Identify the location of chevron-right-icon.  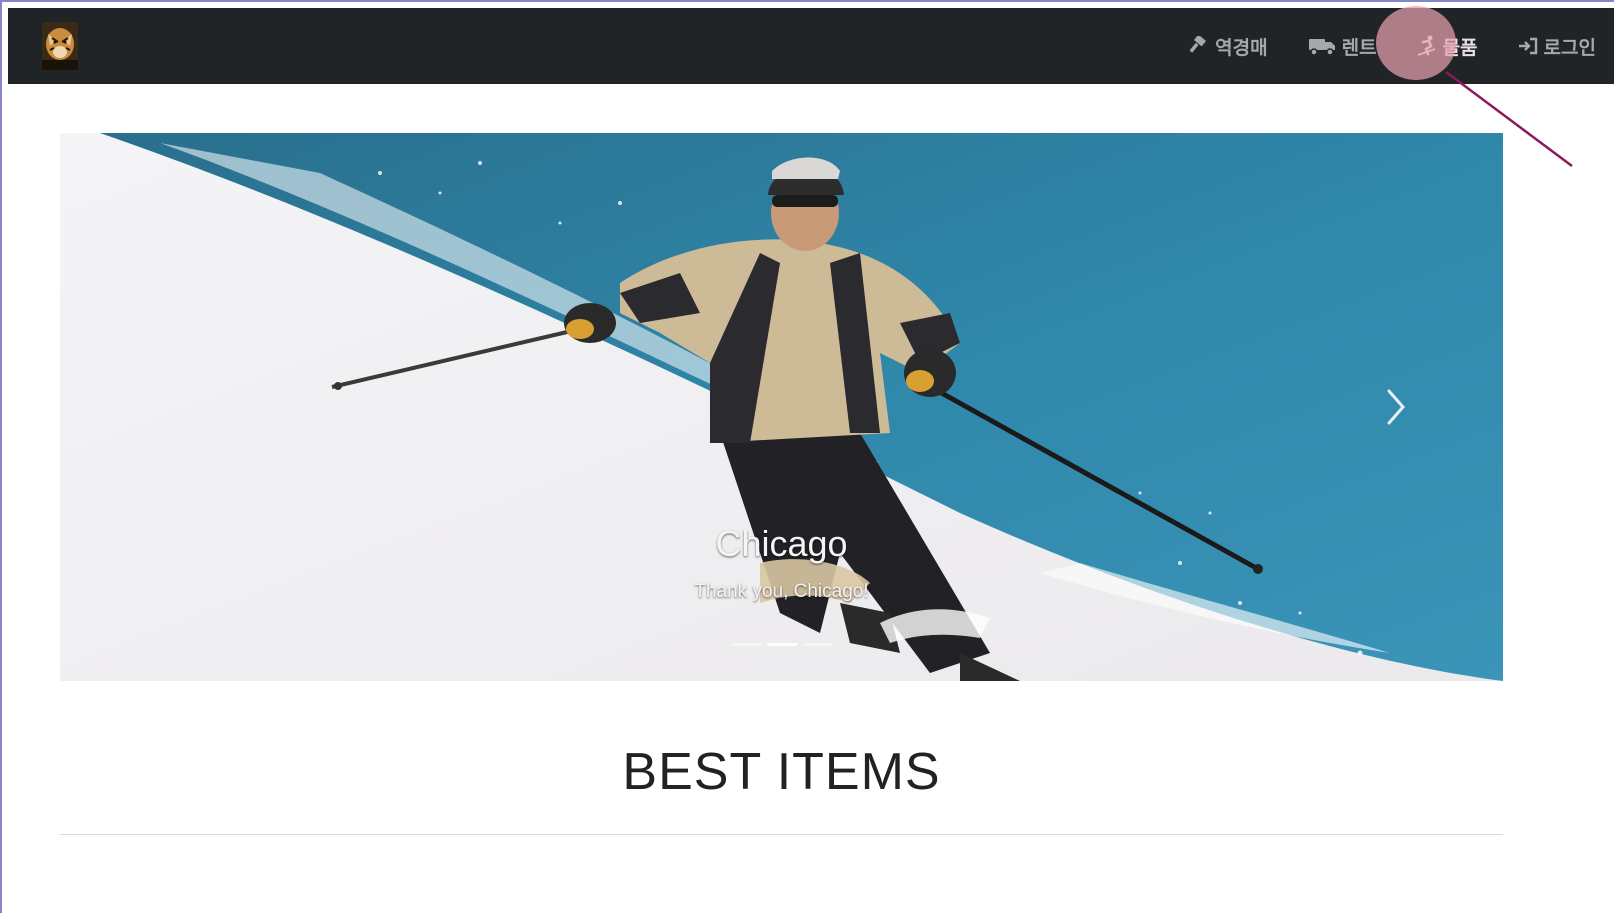
(1396, 407).